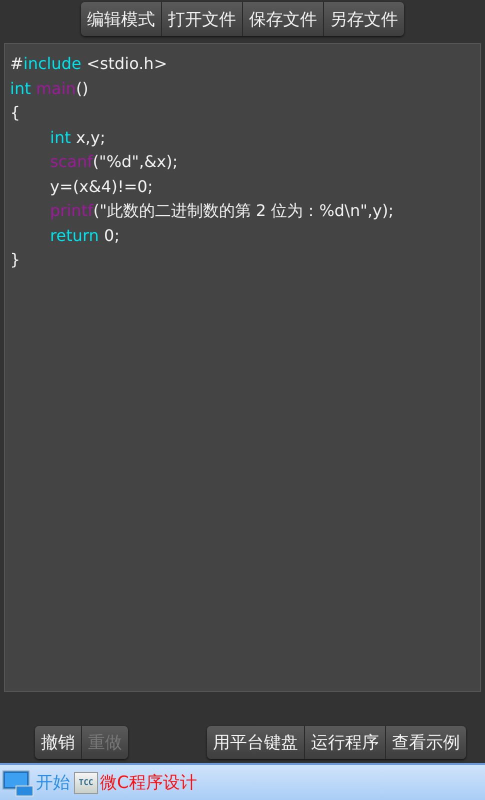 This screenshot has width=485, height=800. I want to click on app-icon: TCC, so click(86, 783).